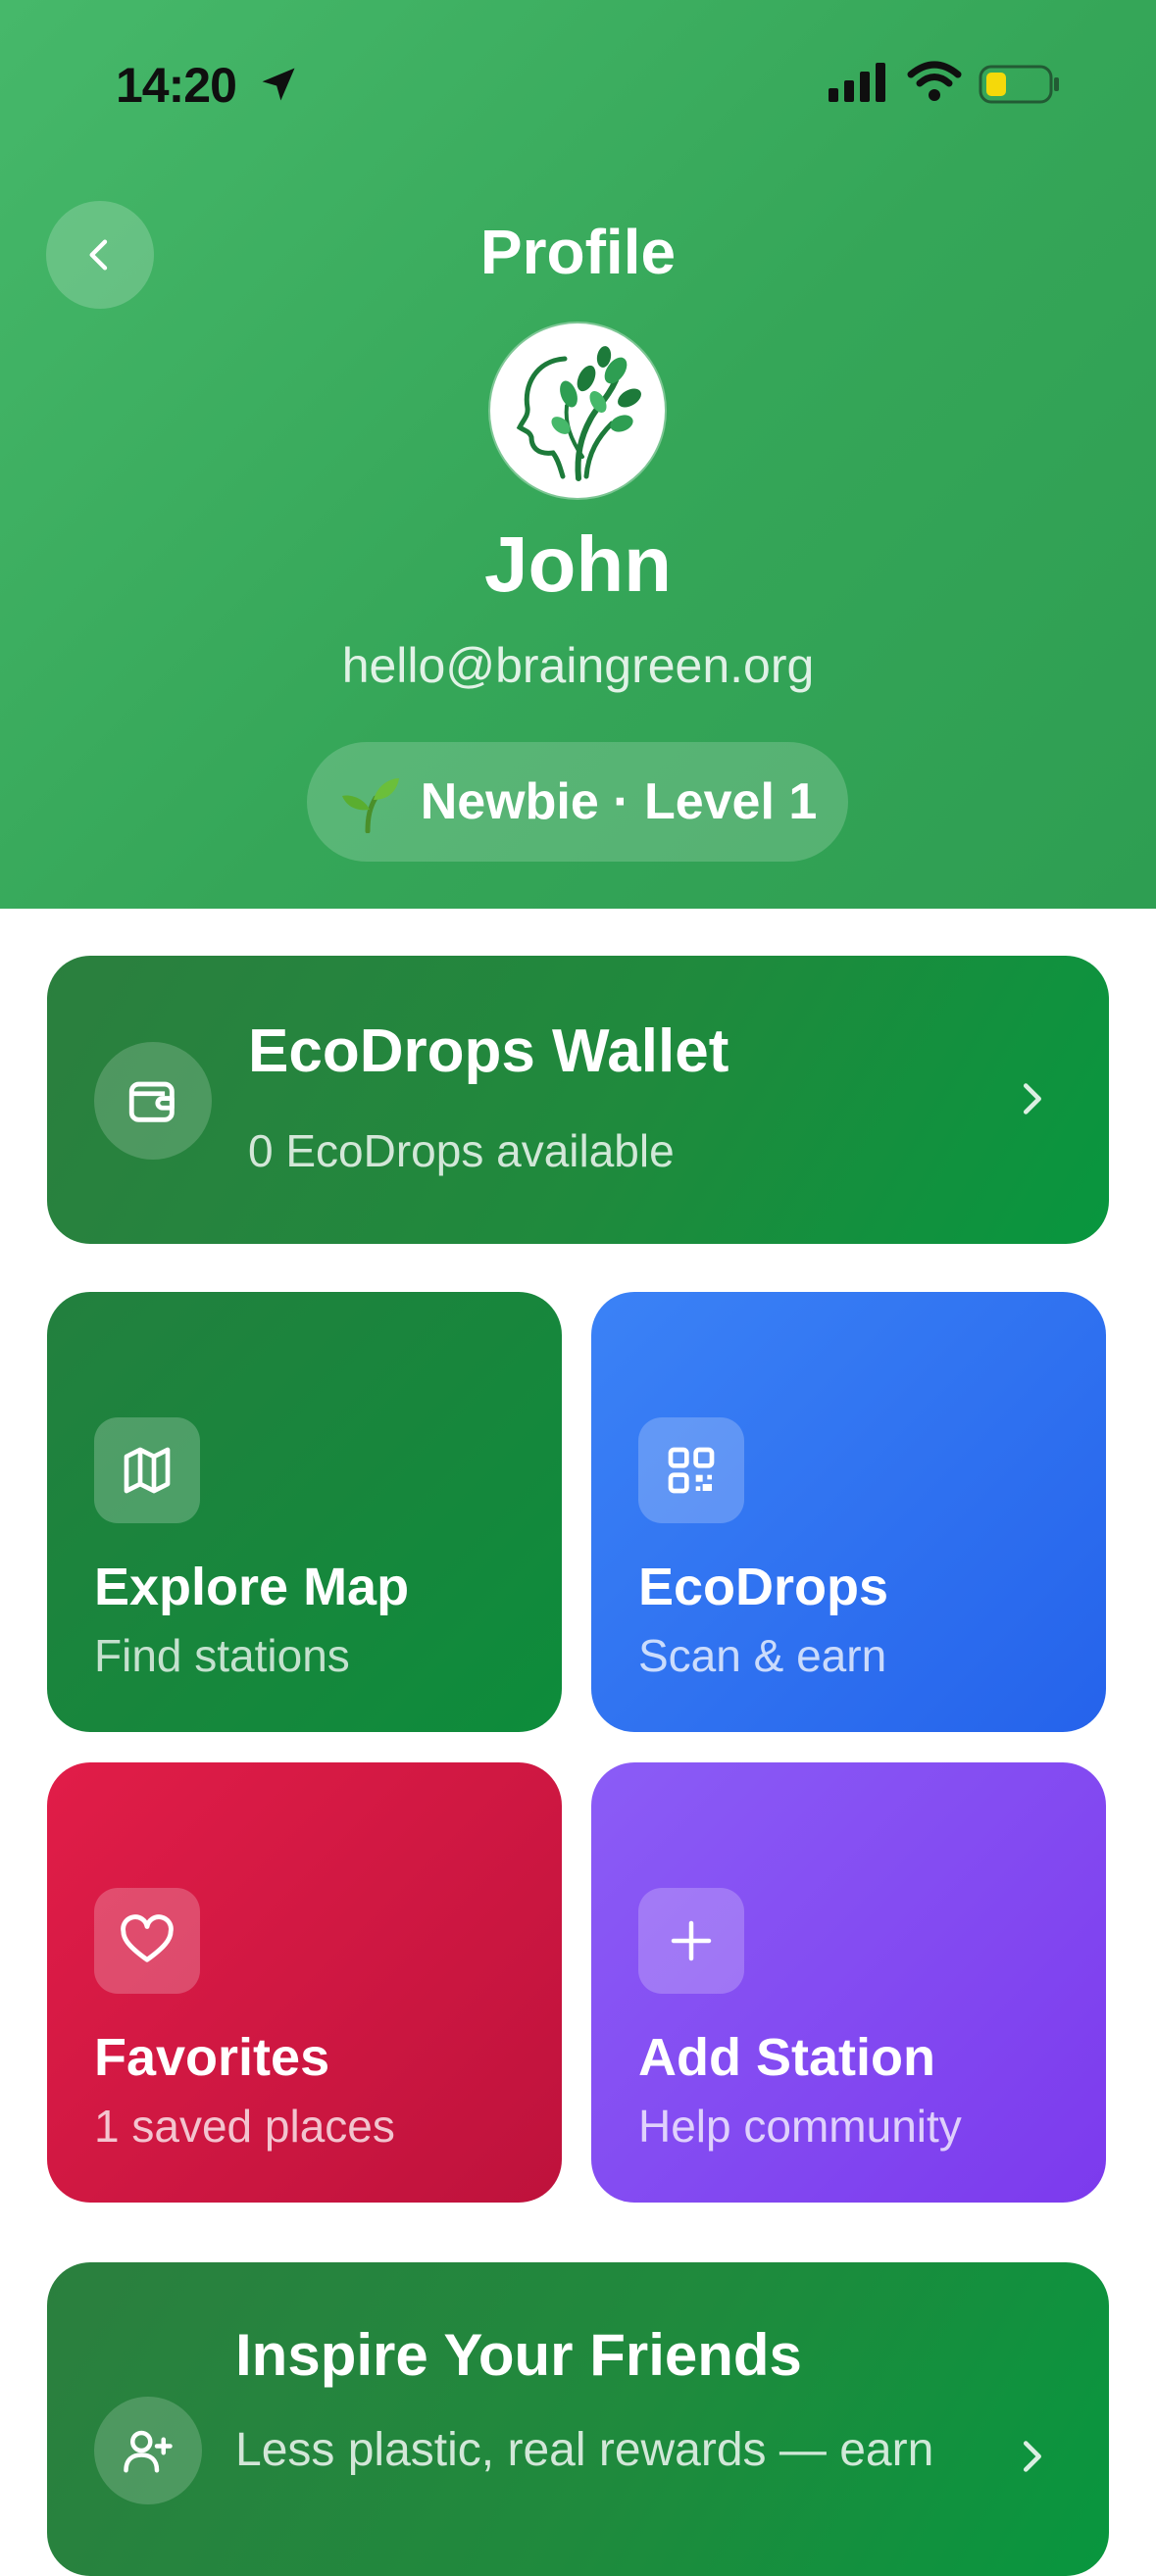 Image resolution: width=1156 pixels, height=2576 pixels. I want to click on qr-icon-badge, so click(691, 1470).